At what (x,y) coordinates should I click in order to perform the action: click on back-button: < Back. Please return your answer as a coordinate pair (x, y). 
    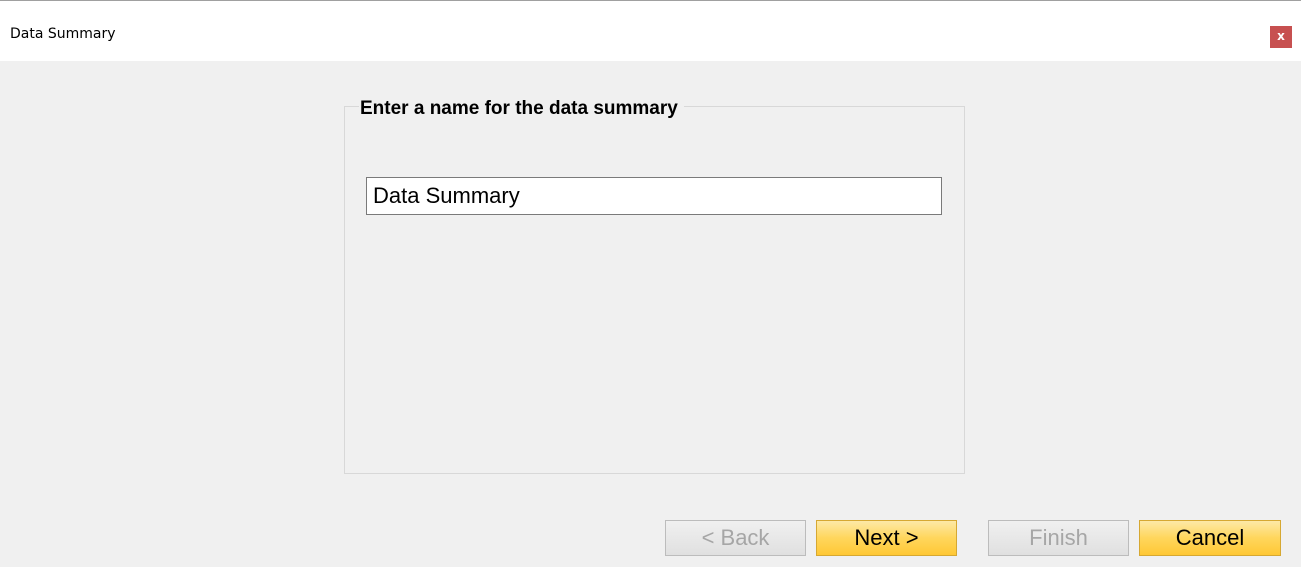
    Looking at the image, I should click on (735, 538).